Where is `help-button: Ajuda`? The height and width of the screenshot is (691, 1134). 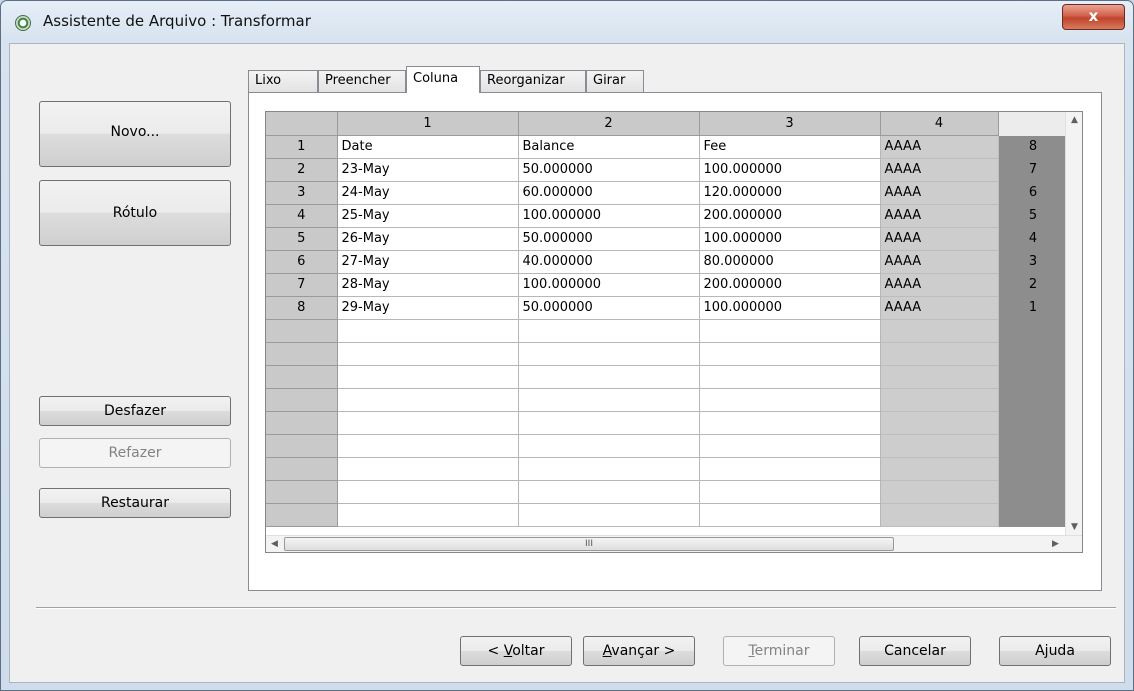
help-button: Ajuda is located at coordinates (1055, 651).